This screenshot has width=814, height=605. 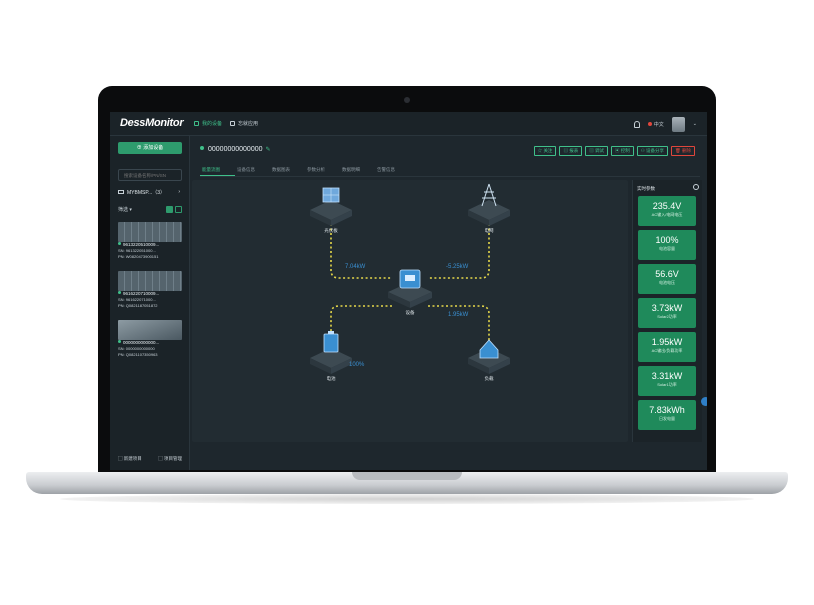 I want to click on device-label: 设备, so click(x=410, y=312).